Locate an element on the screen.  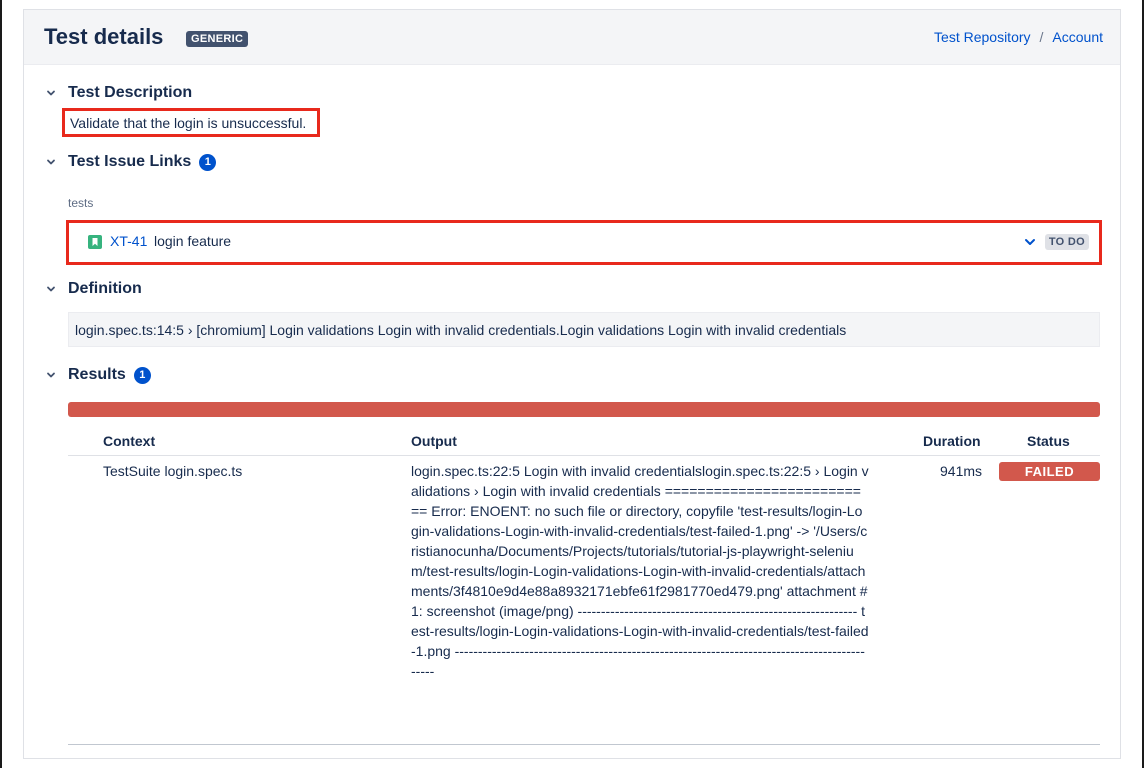
result-status-badge: FAILED is located at coordinates (1049, 471).